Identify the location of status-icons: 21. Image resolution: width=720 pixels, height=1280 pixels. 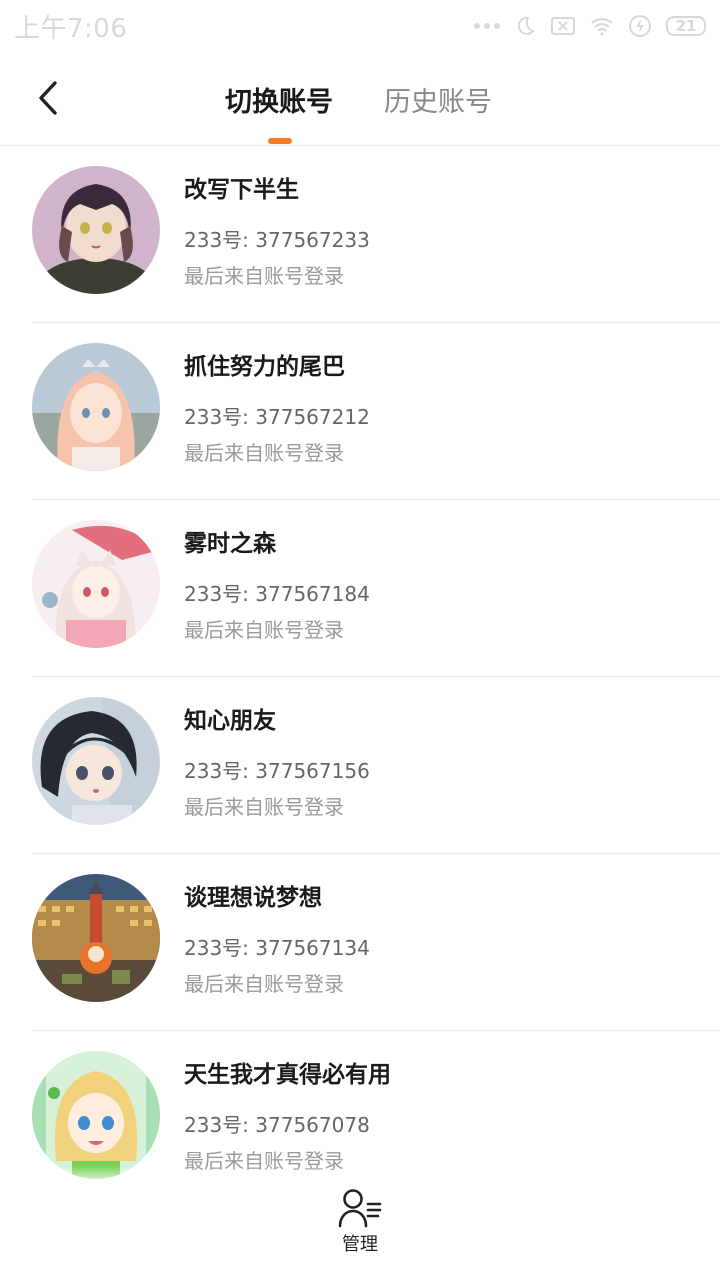
(590, 26).